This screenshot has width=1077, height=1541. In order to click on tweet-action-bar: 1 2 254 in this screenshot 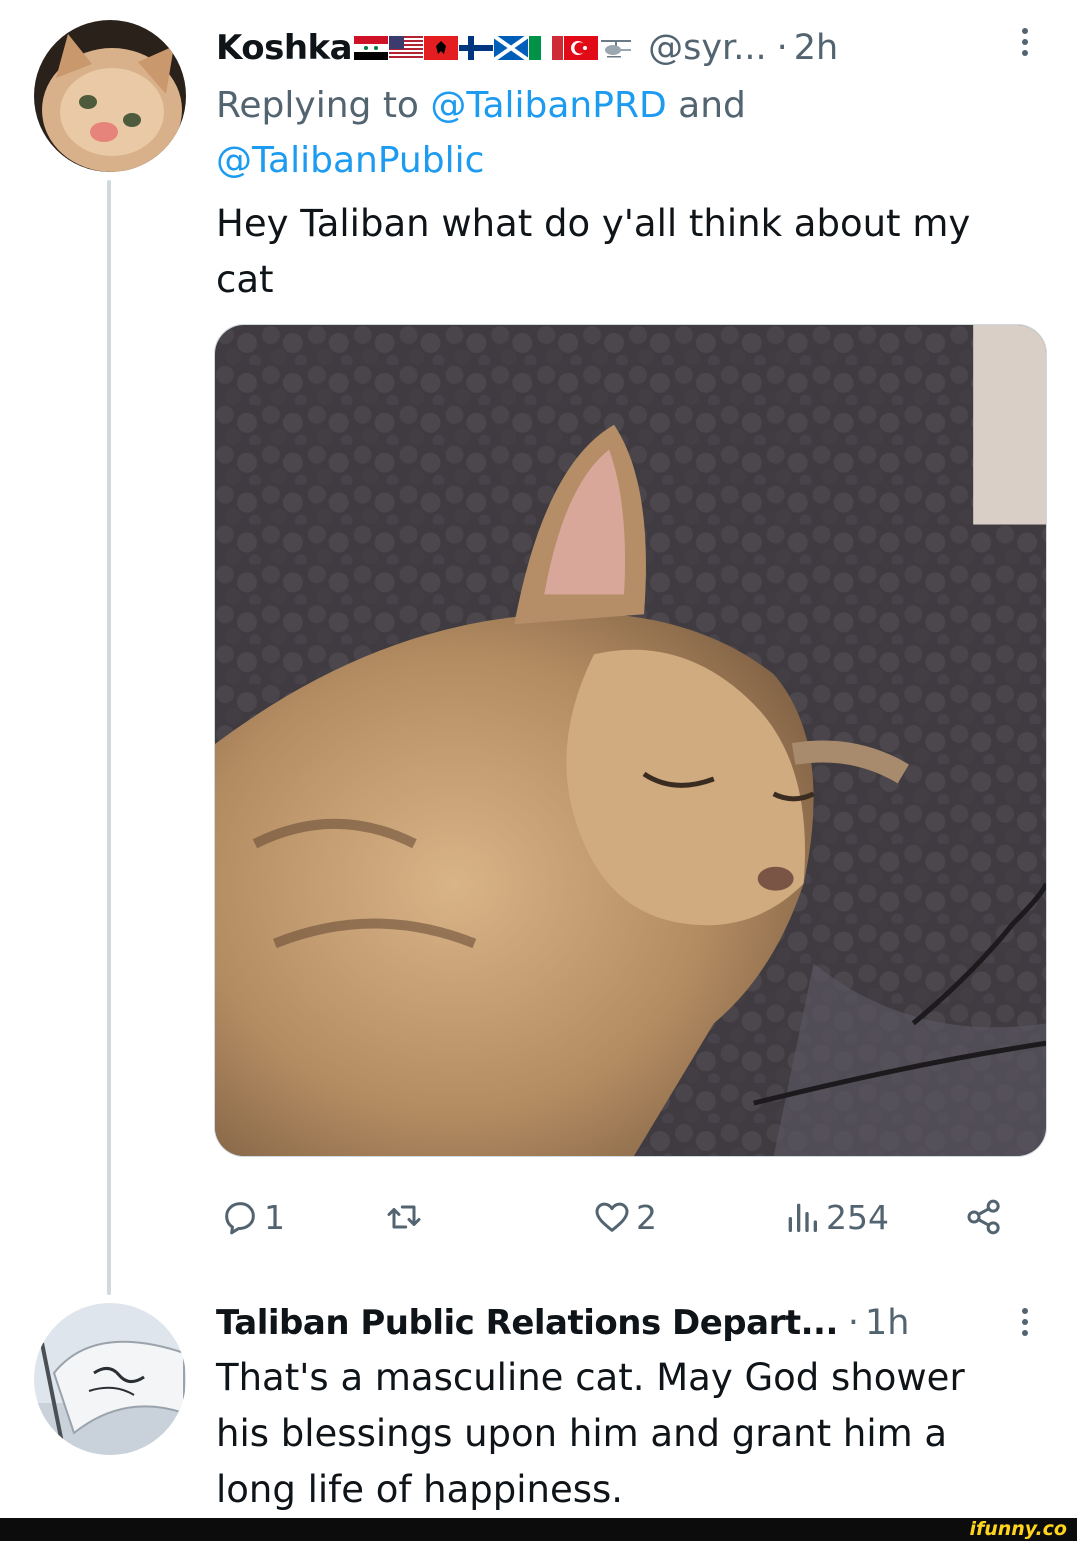, I will do `click(630, 1217)`.